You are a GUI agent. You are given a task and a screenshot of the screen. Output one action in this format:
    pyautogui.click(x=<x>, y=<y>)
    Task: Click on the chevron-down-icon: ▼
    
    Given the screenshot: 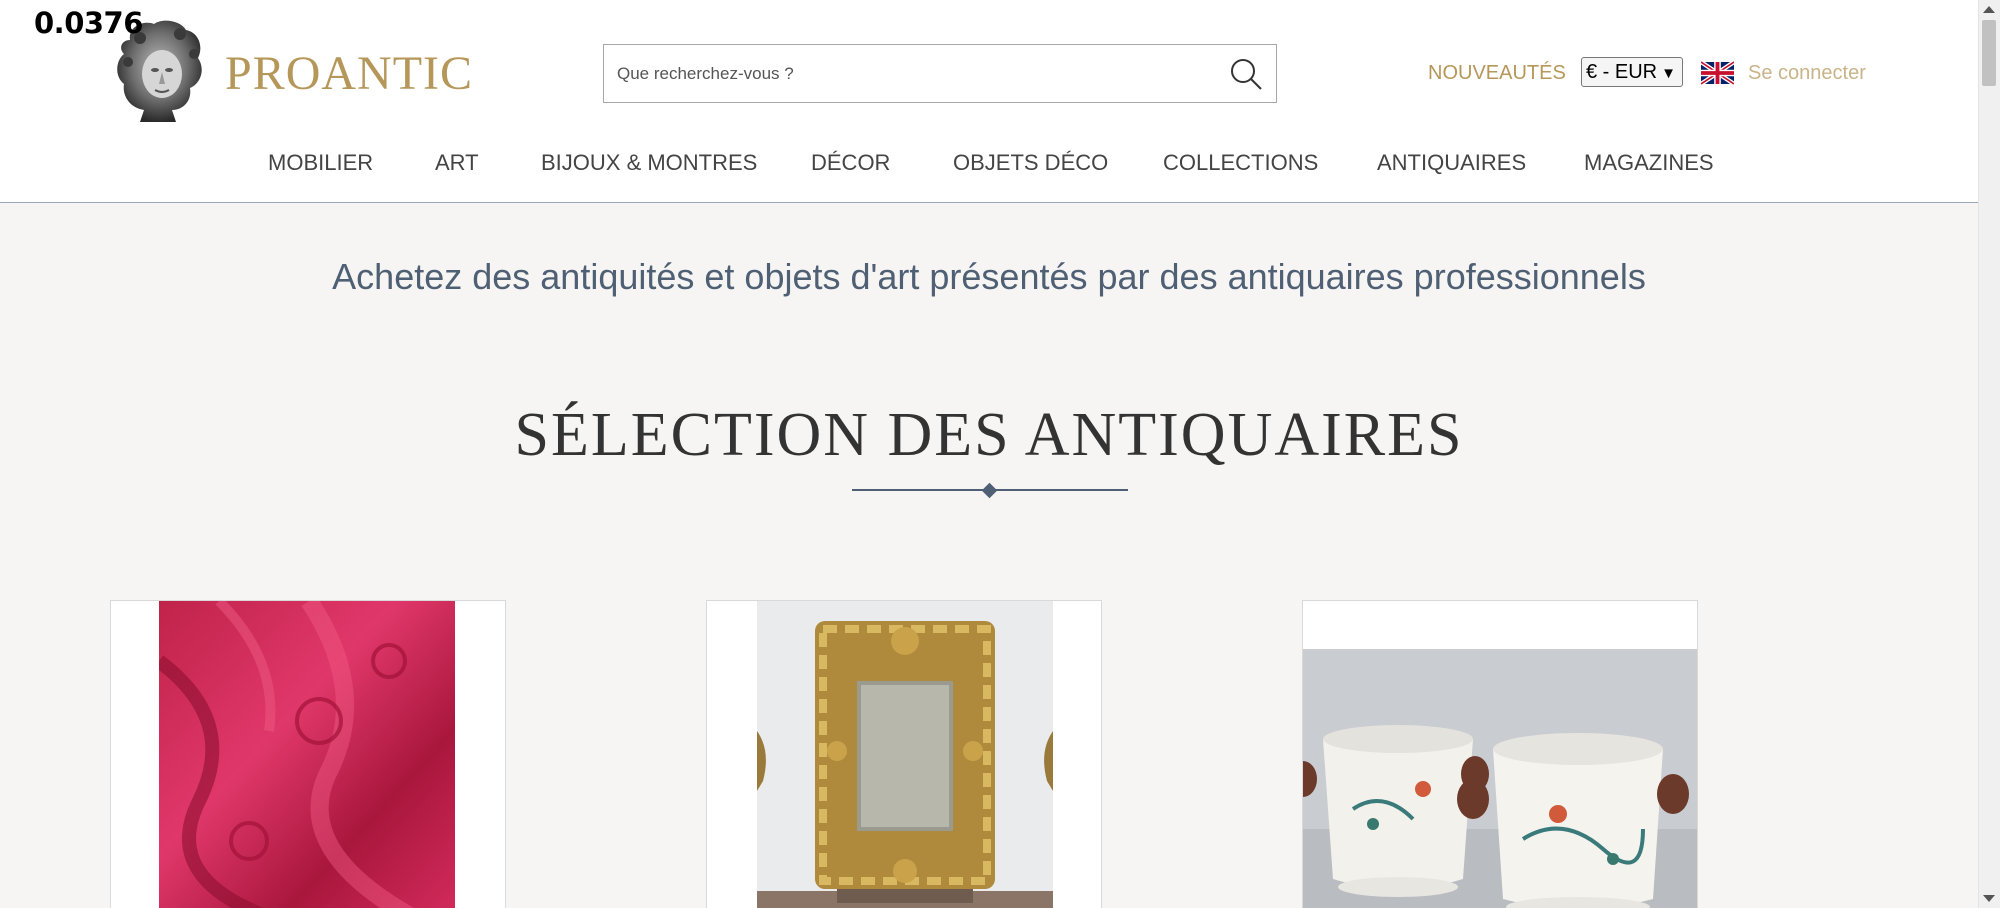 What is the action you would take?
    pyautogui.click(x=1668, y=73)
    